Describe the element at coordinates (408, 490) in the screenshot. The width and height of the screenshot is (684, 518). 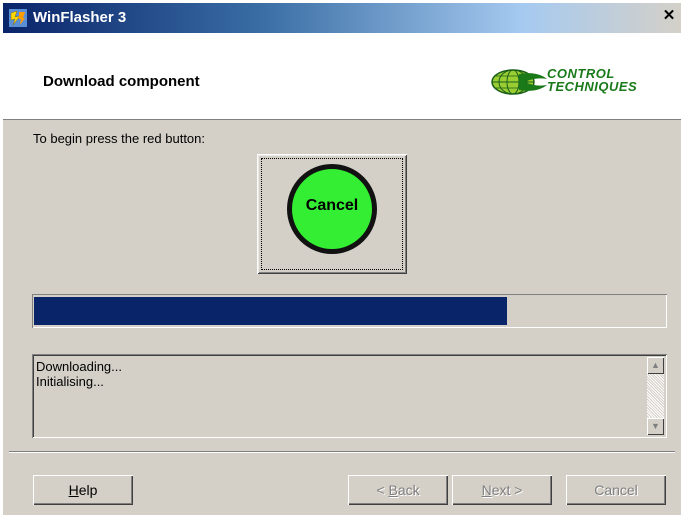
I see `back-label: ack` at that location.